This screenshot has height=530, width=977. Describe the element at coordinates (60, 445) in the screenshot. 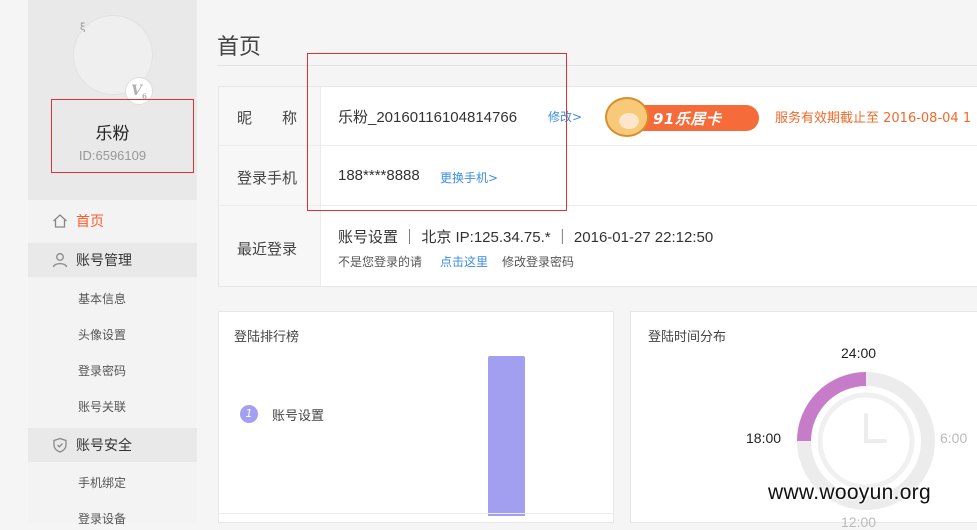

I see `shield-icon` at that location.